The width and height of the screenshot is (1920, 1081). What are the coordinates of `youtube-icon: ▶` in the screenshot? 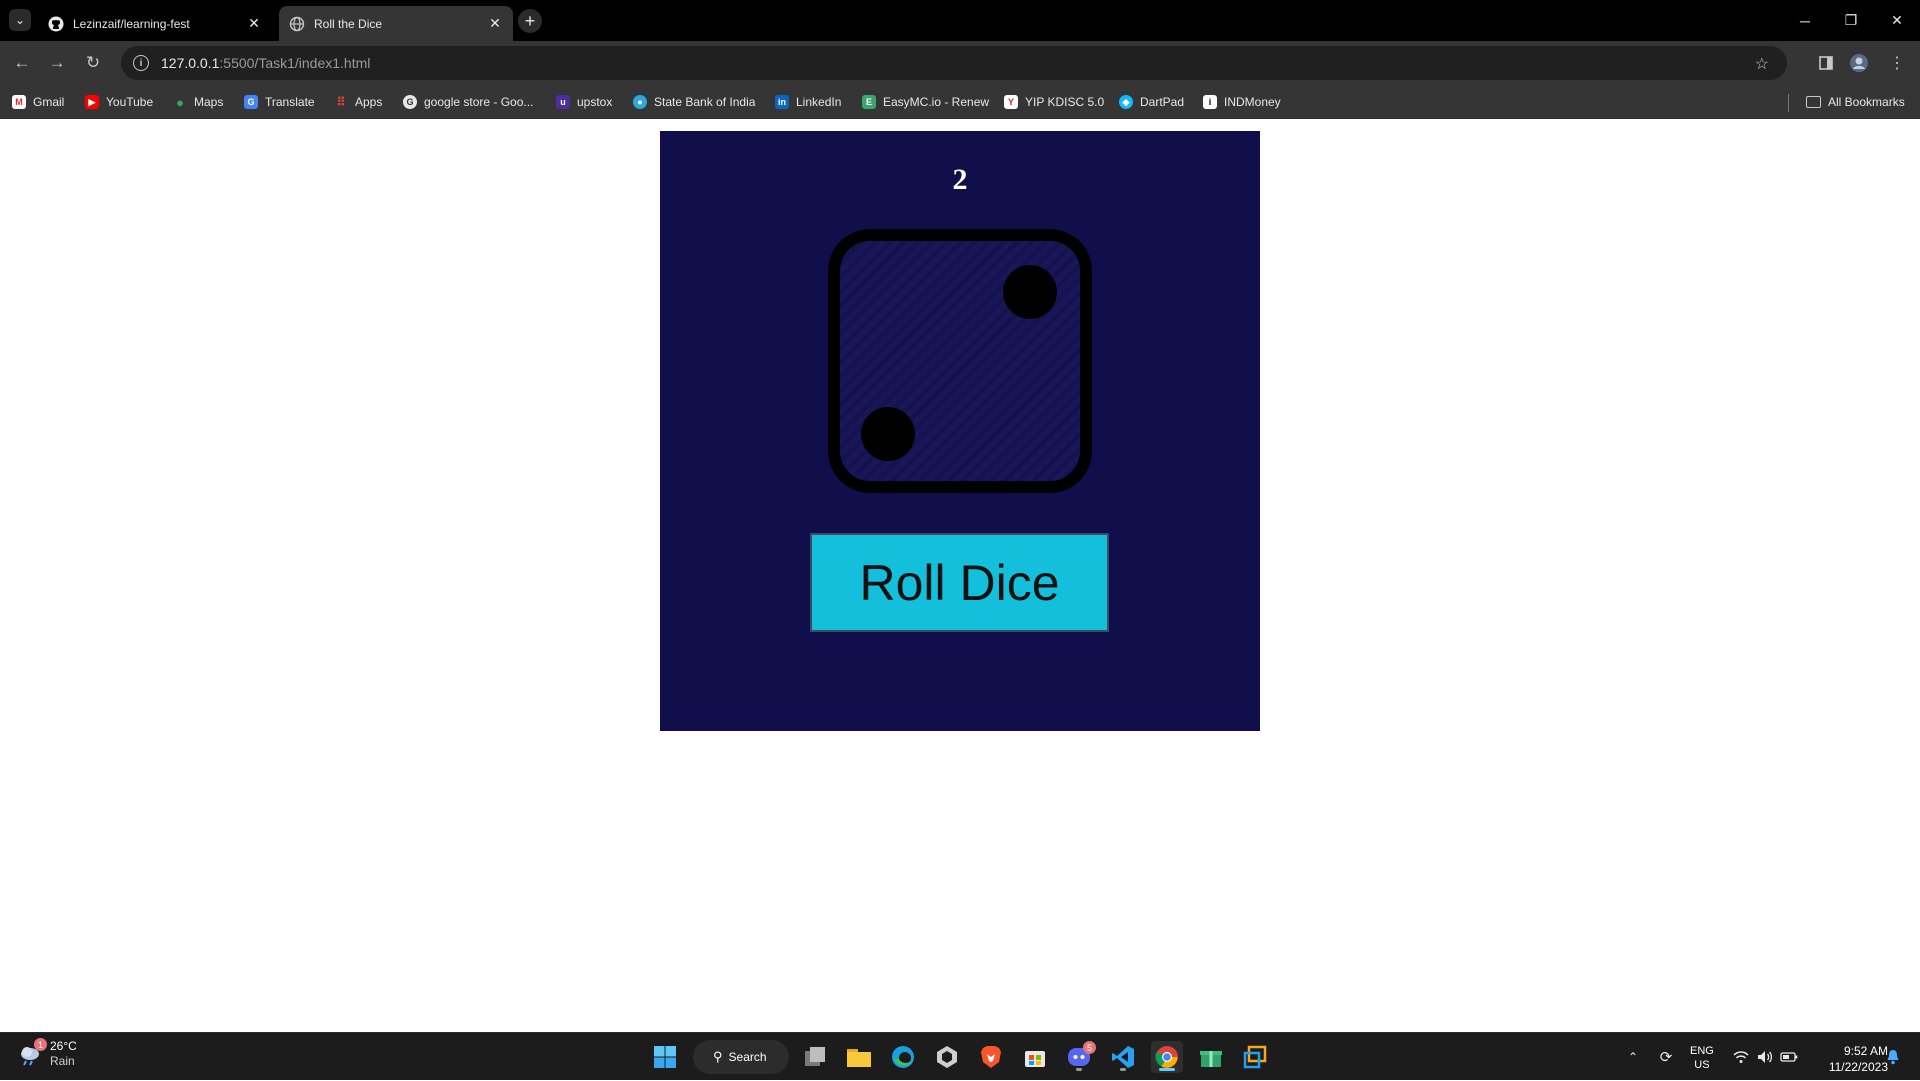 It's located at (92, 102).